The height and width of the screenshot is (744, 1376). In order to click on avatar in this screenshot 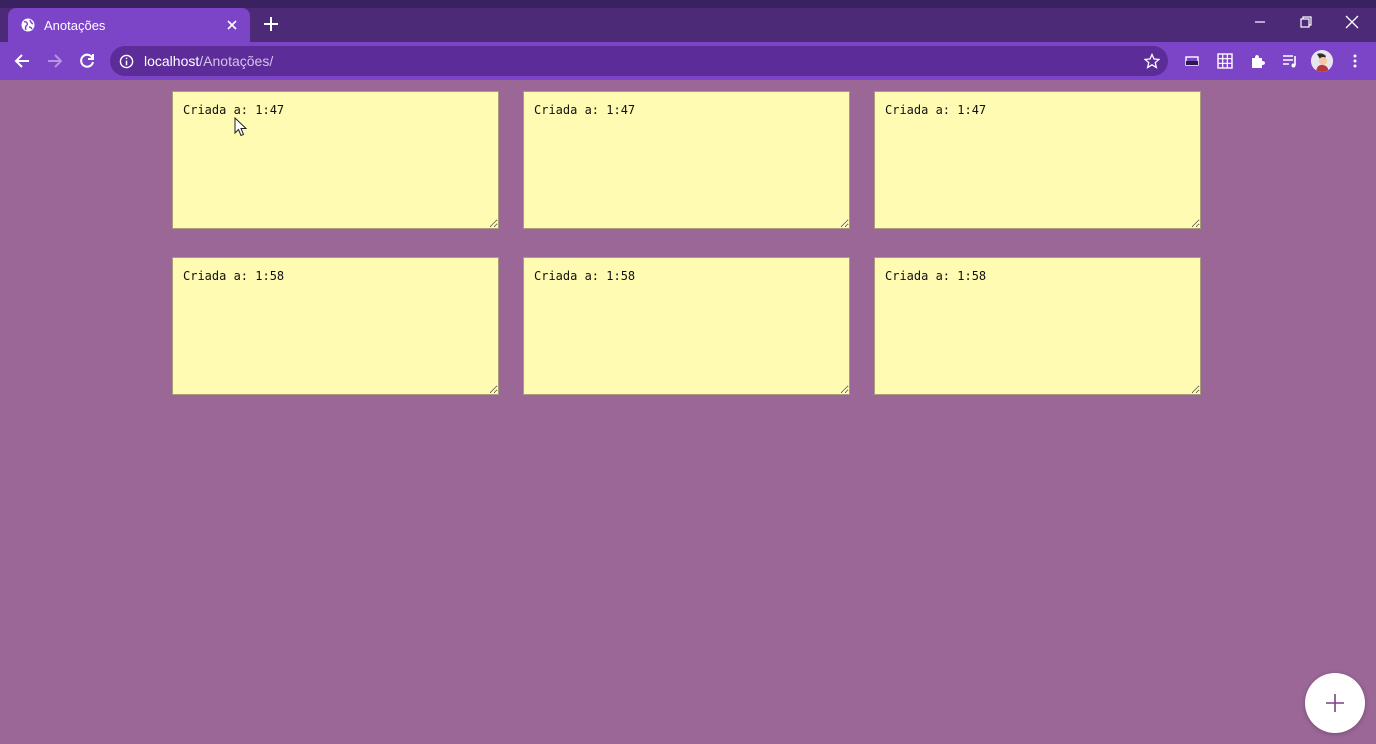, I will do `click(1322, 61)`.